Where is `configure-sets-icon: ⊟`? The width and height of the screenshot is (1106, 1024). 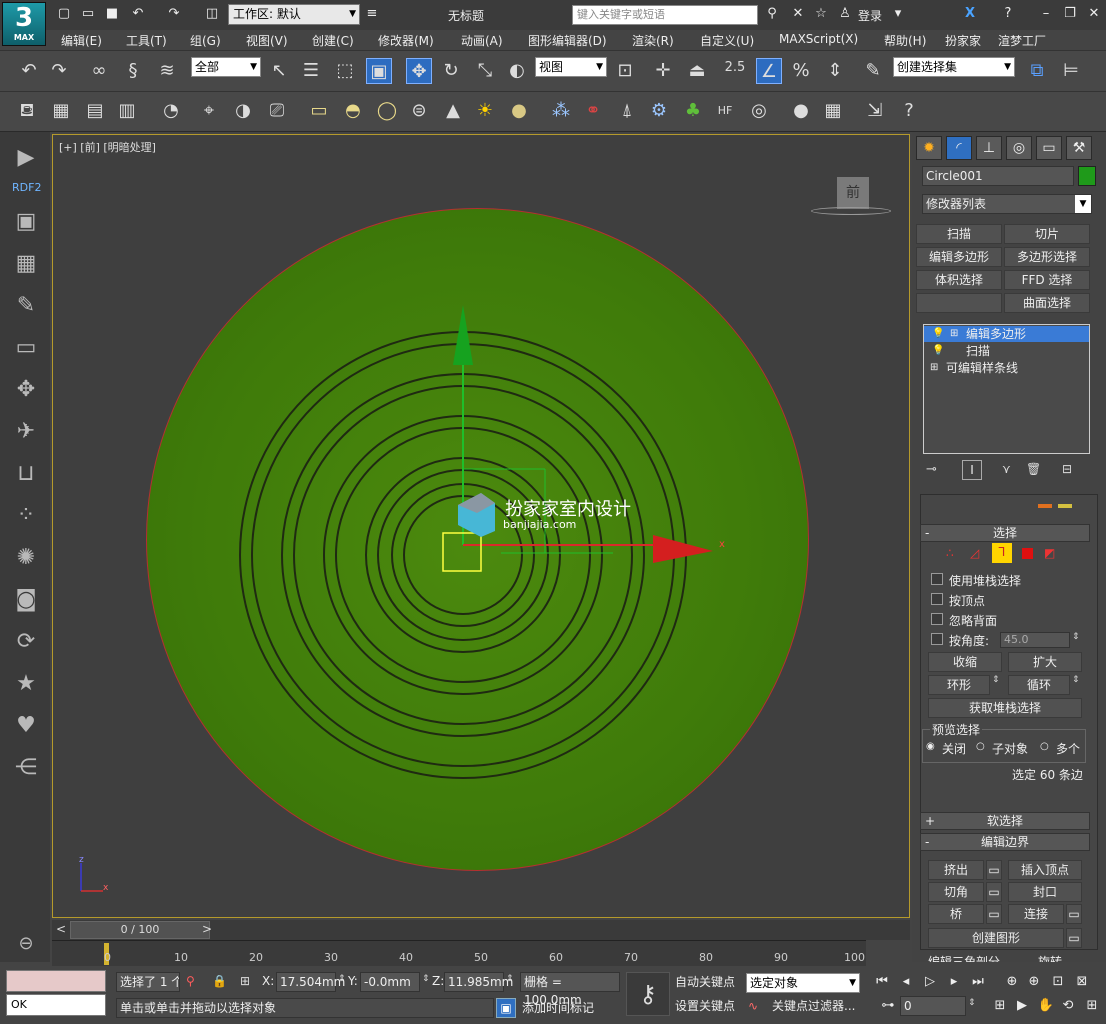
configure-sets-icon: ⊟ is located at coordinates (1067, 469).